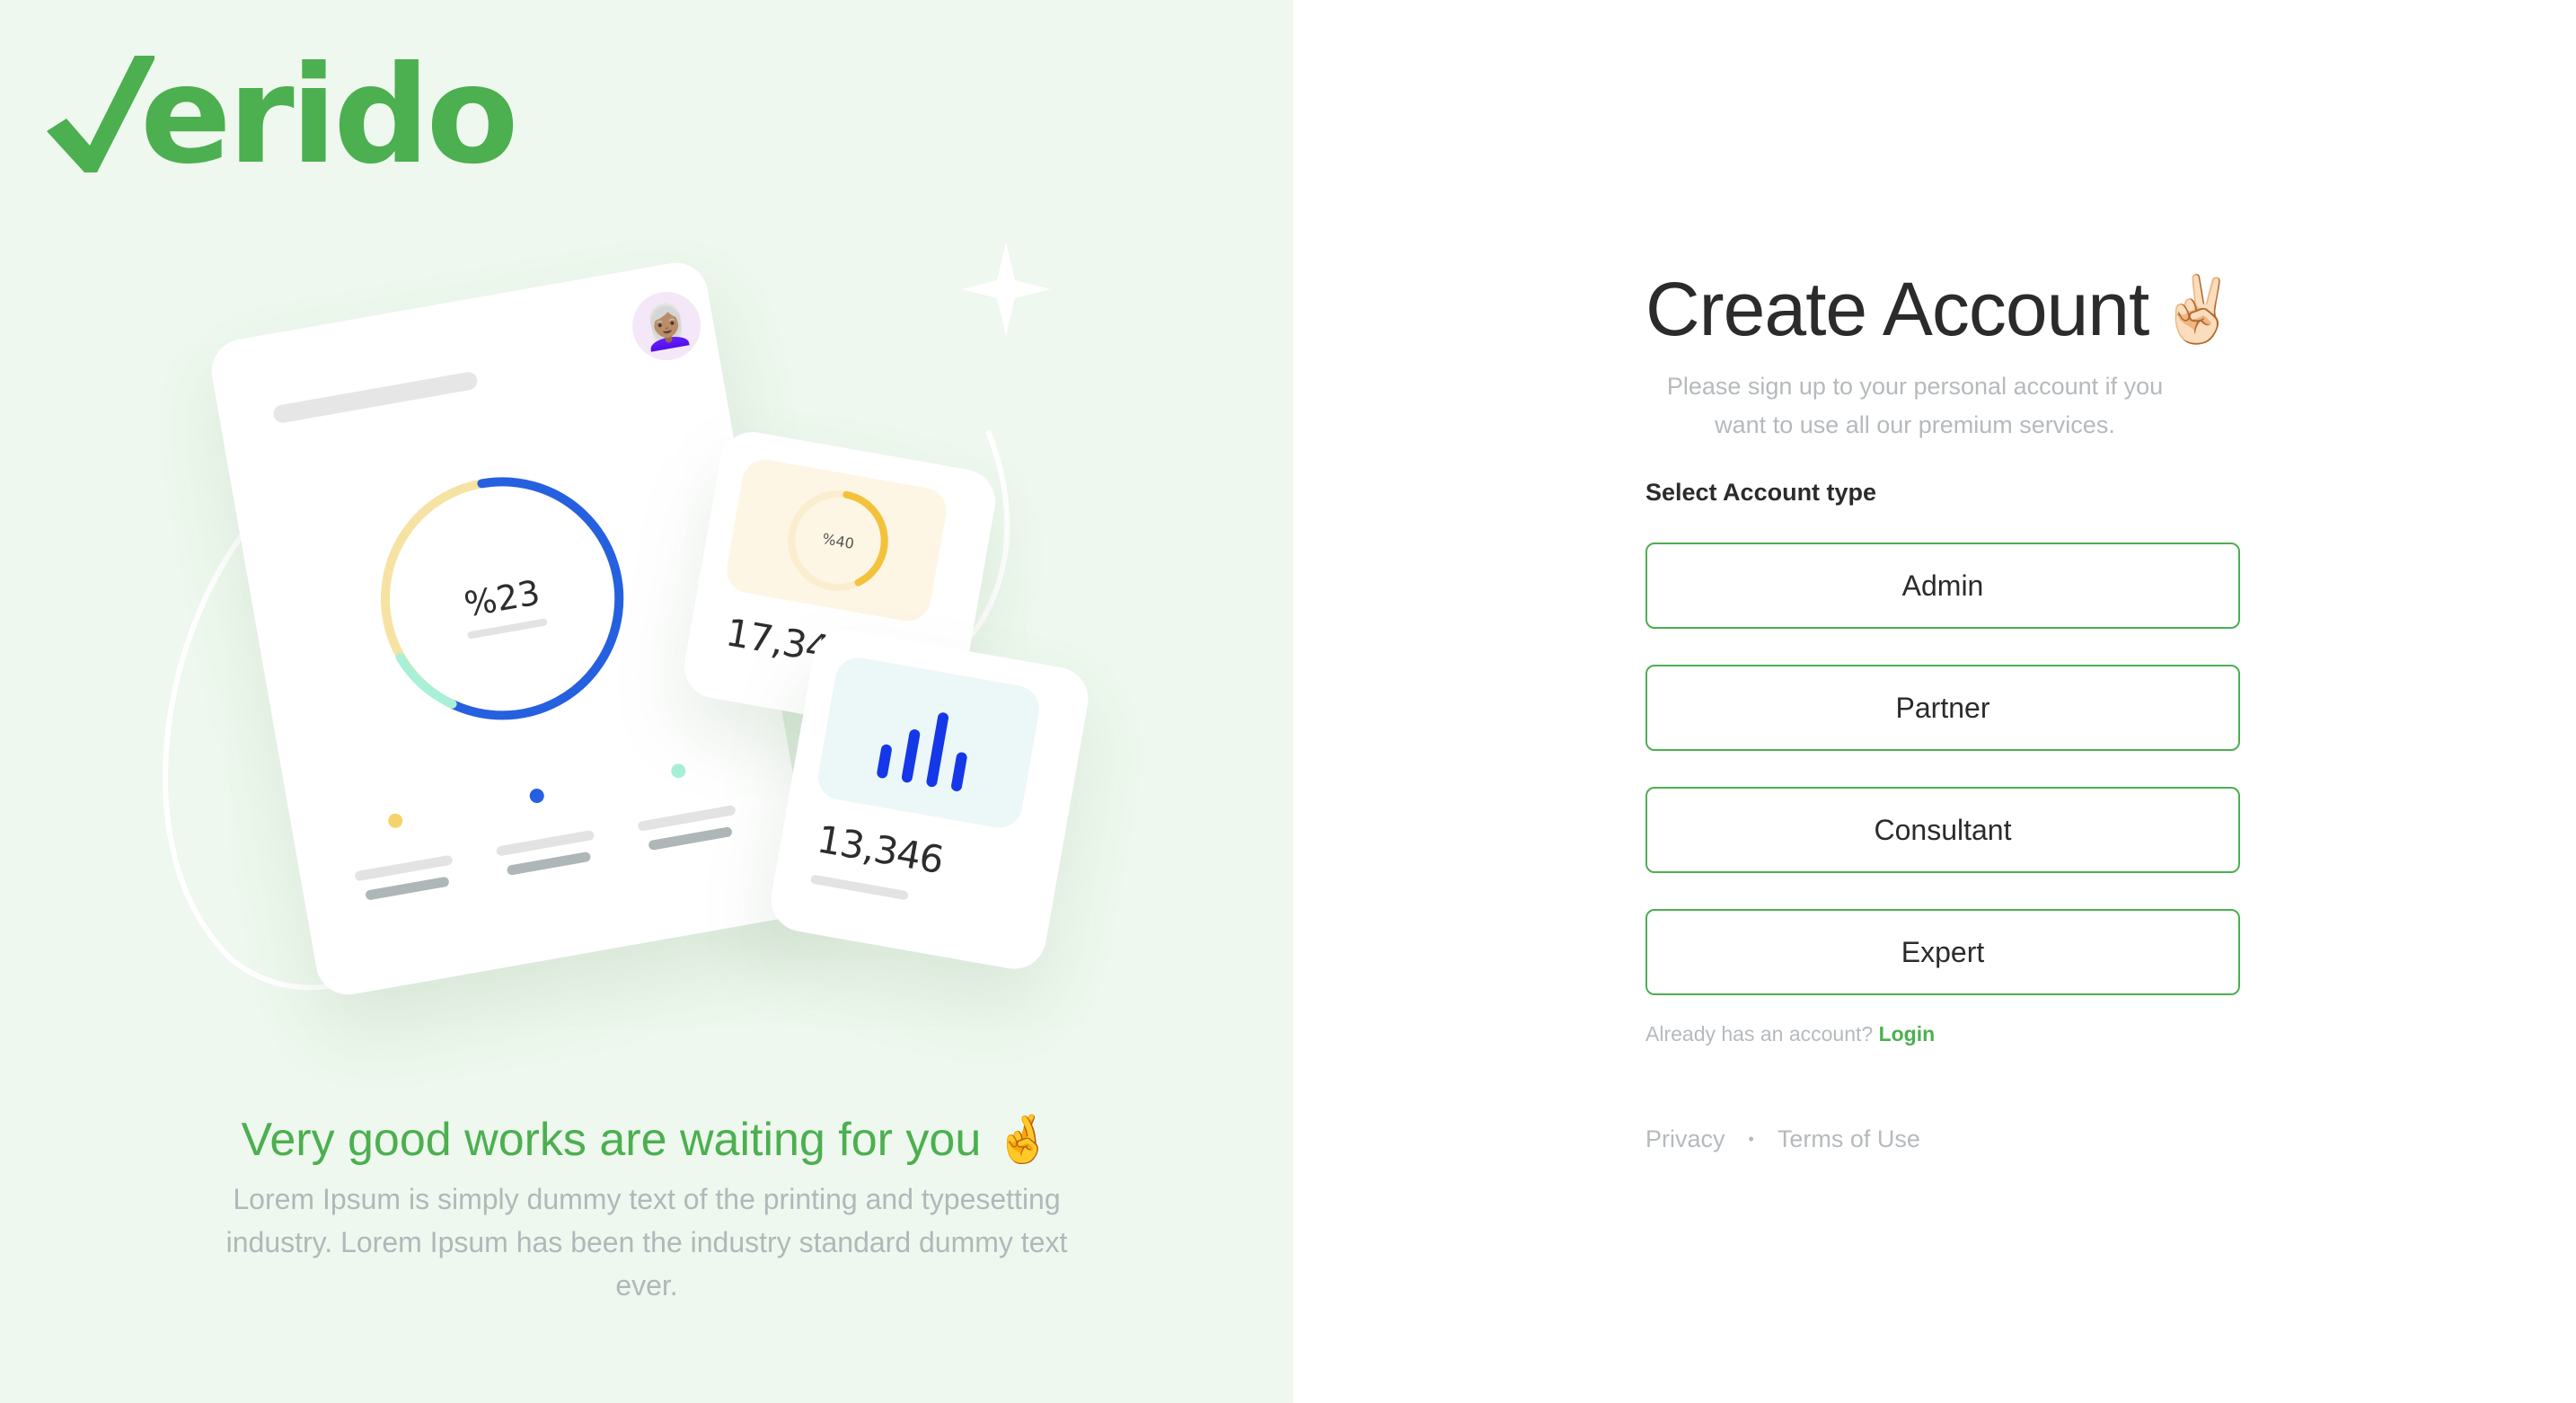 This screenshot has width=2576, height=1403. I want to click on small-ring-label: %40, so click(838, 541).